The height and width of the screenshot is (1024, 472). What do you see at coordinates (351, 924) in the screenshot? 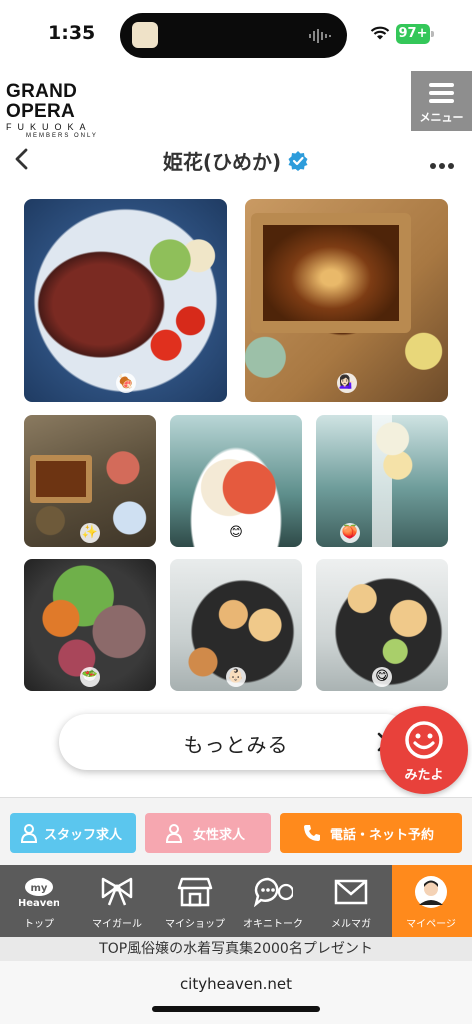
I see `nav-label: メルマガ` at bounding box center [351, 924].